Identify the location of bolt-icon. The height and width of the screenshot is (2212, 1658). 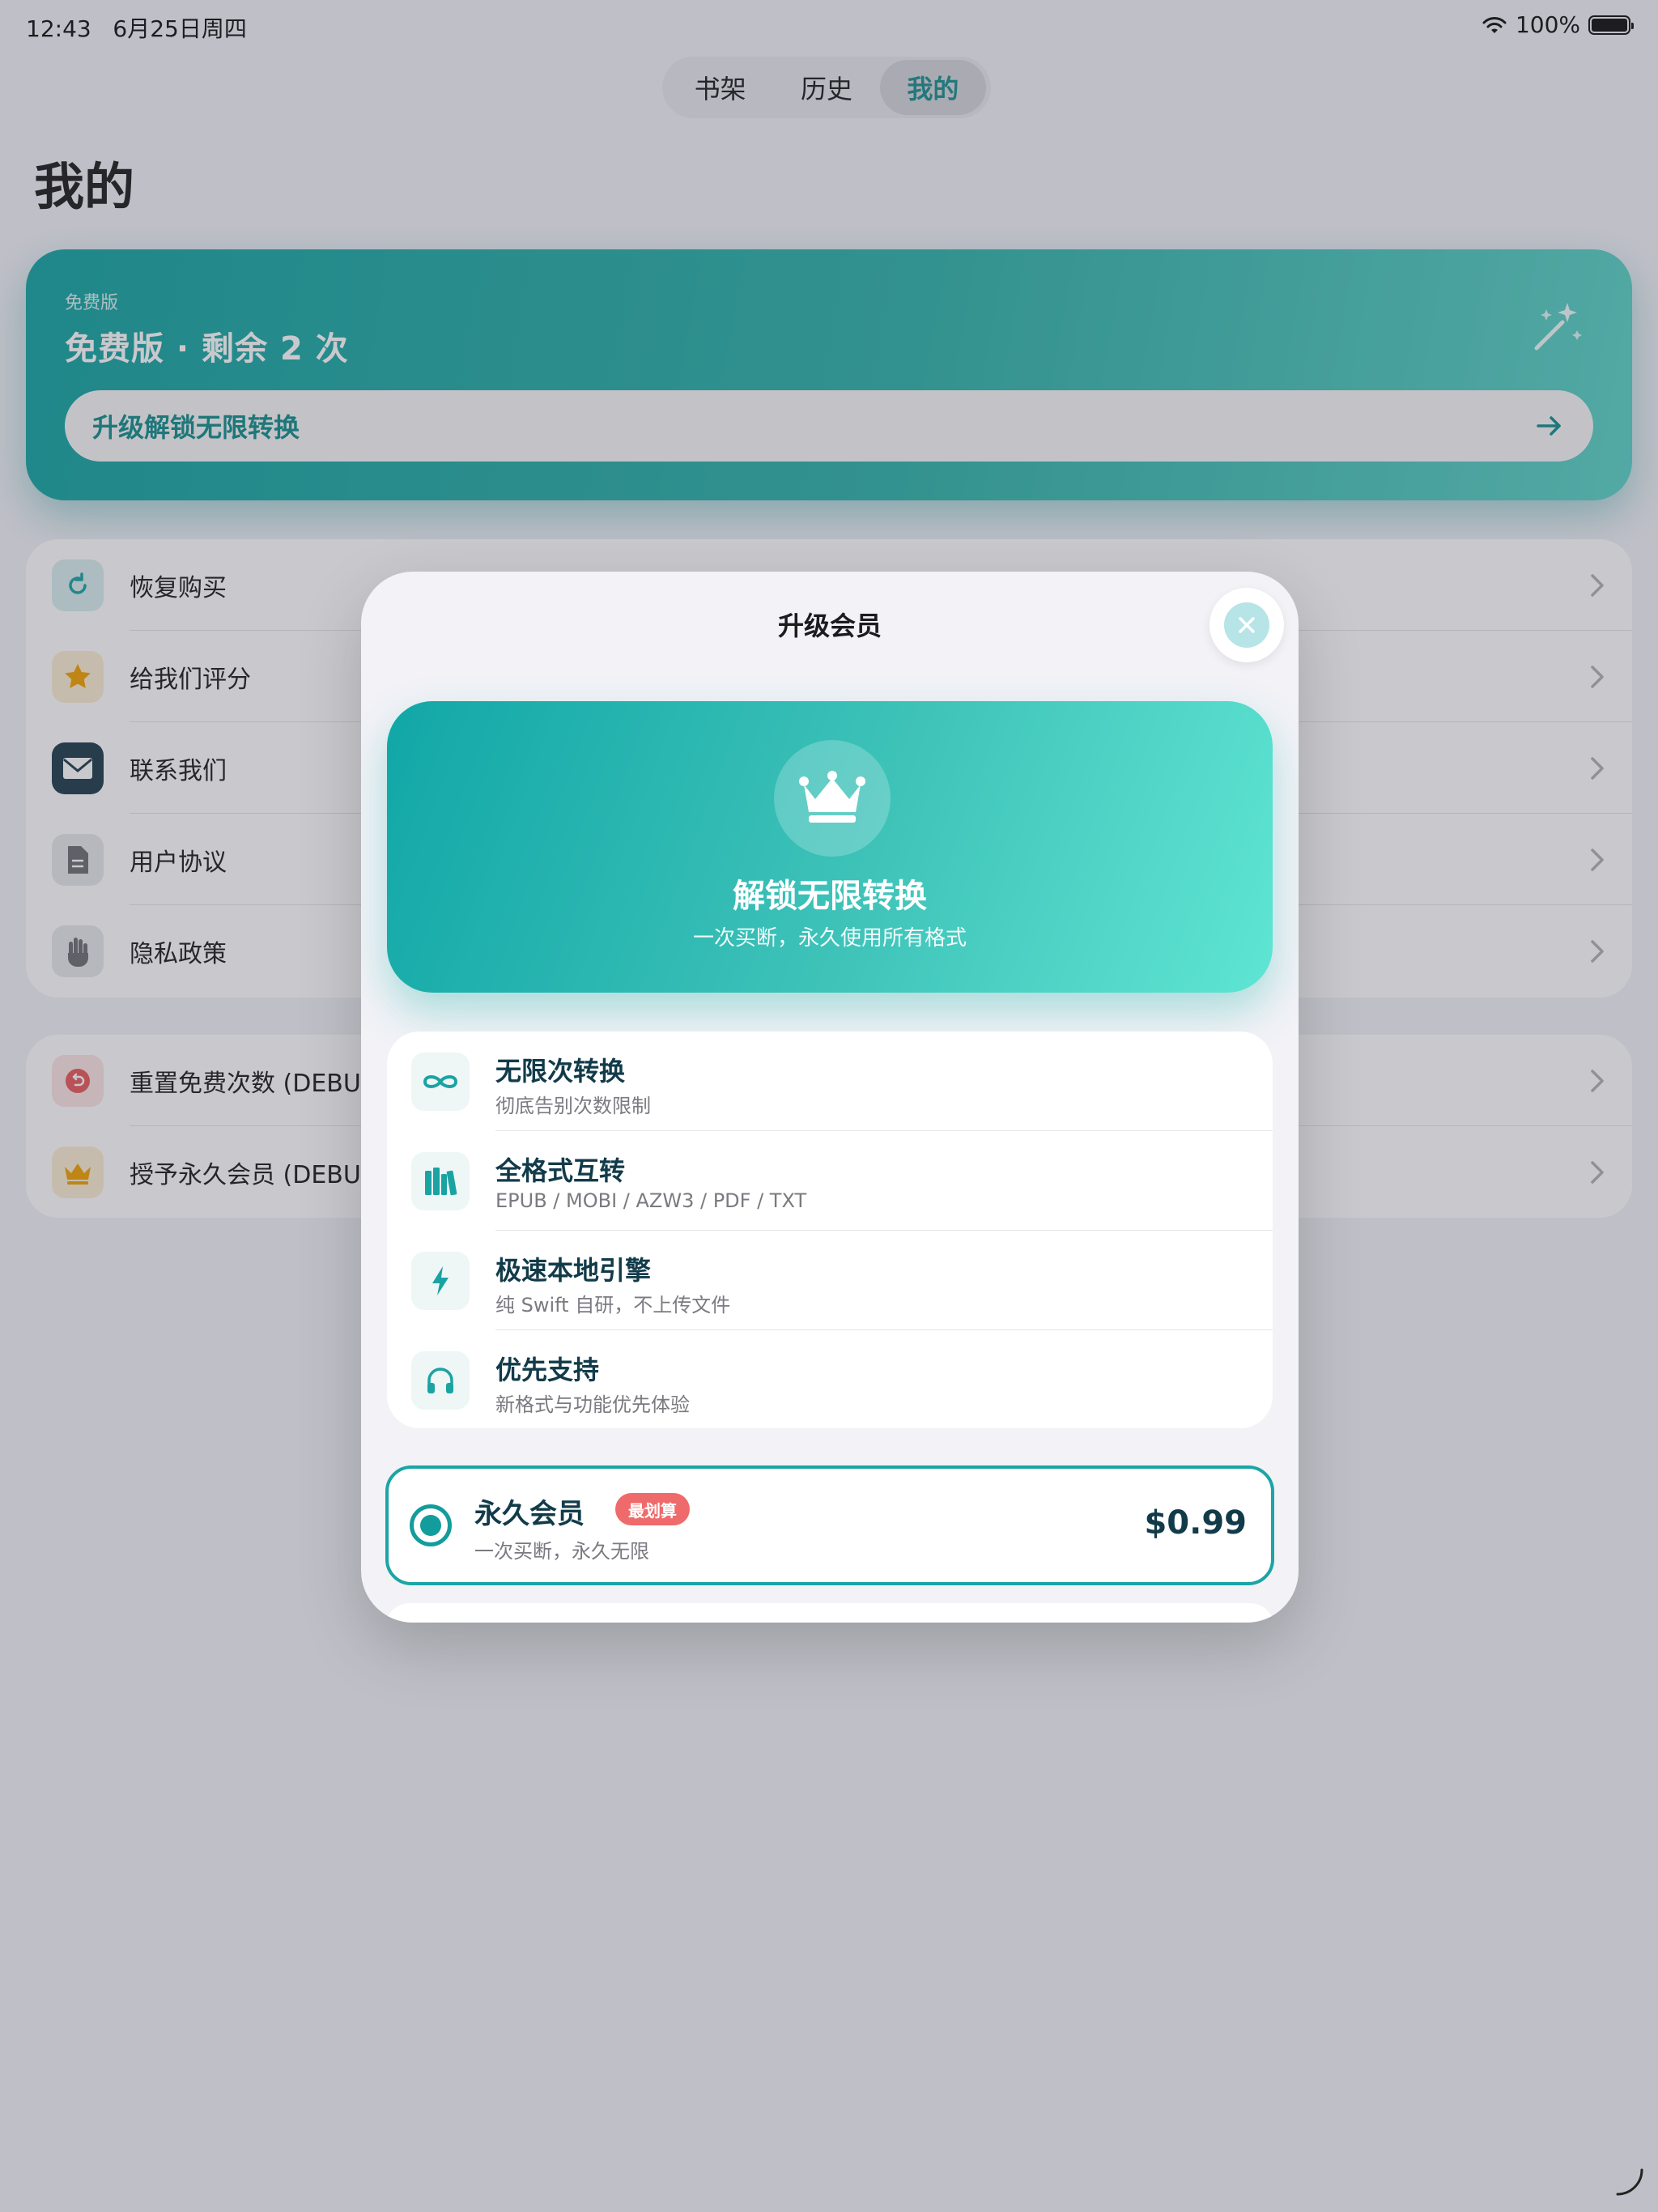
(440, 1281).